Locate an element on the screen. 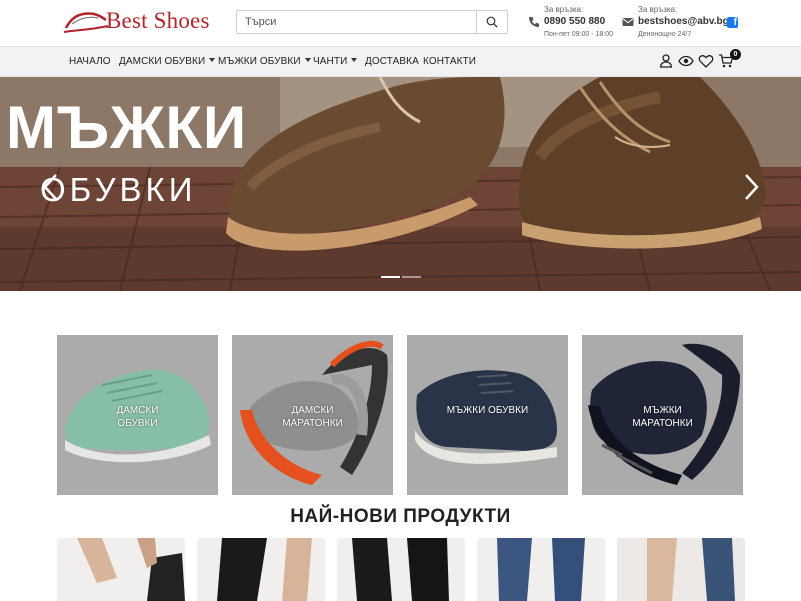  logo-shoe-icon is located at coordinates (86, 22).